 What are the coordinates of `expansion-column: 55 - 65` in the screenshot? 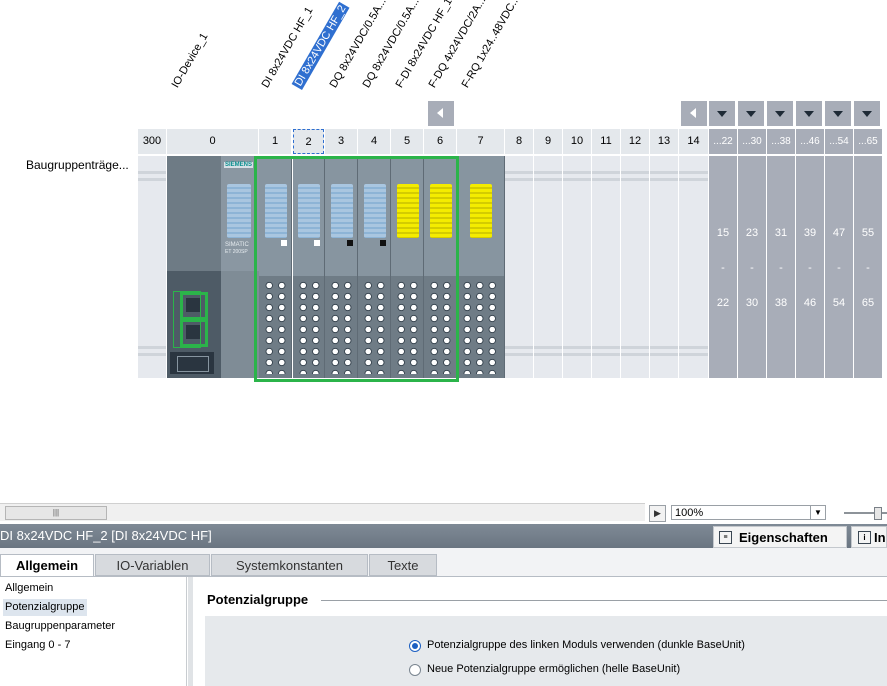 It's located at (868, 267).